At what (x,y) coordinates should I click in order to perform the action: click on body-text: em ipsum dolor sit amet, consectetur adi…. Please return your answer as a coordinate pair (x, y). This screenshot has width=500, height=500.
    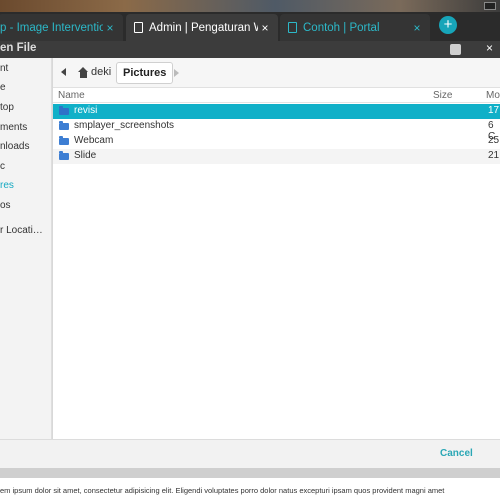
    Looking at the image, I should click on (222, 490).